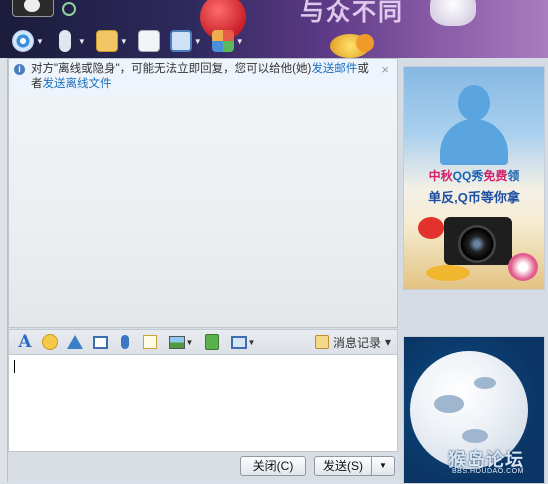 This screenshot has height=484, width=548. What do you see at coordinates (385, 69) in the screenshot?
I see `close-icon: ×` at bounding box center [385, 69].